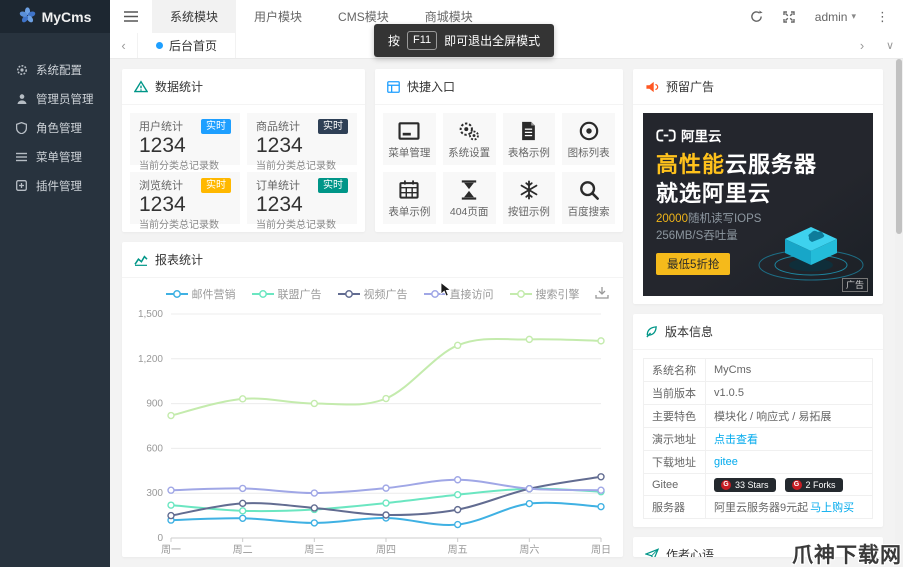 The width and height of the screenshot is (903, 567). I want to click on quick-item-baidu-search: 百度搜索, so click(588, 198).